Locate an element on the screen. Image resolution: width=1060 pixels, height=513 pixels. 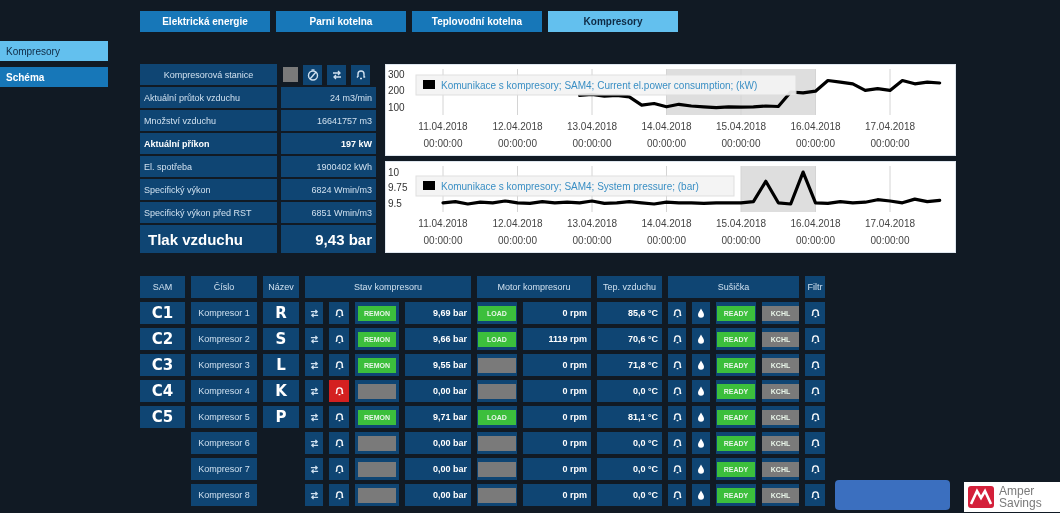
metric-label: Aktuální průtok vzduchu is located at coordinates (208, 97).